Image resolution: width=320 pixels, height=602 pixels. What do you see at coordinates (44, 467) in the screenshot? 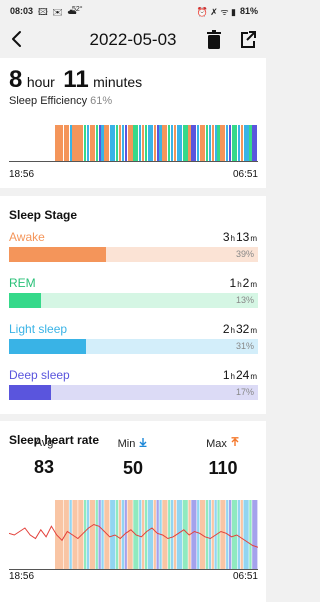
I see `avg-value: 83` at bounding box center [44, 467].